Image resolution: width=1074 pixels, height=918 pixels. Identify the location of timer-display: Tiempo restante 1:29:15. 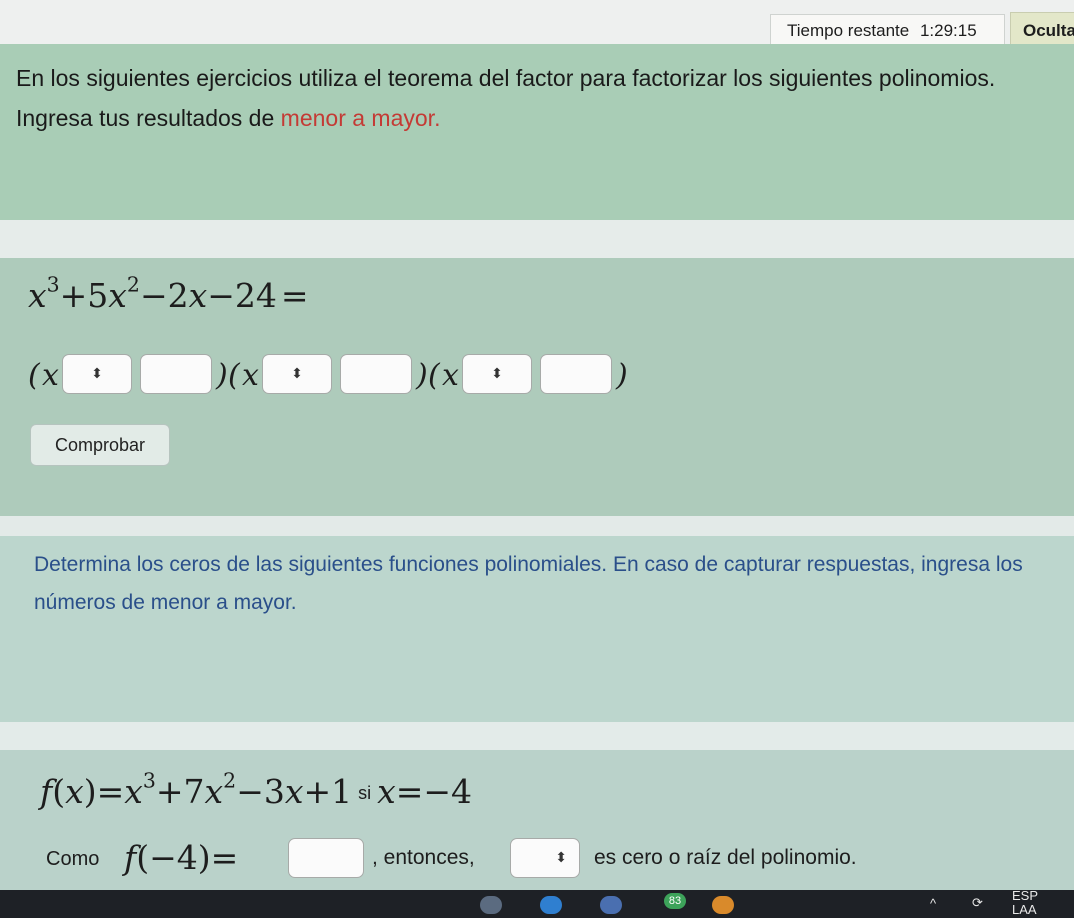
(887, 31).